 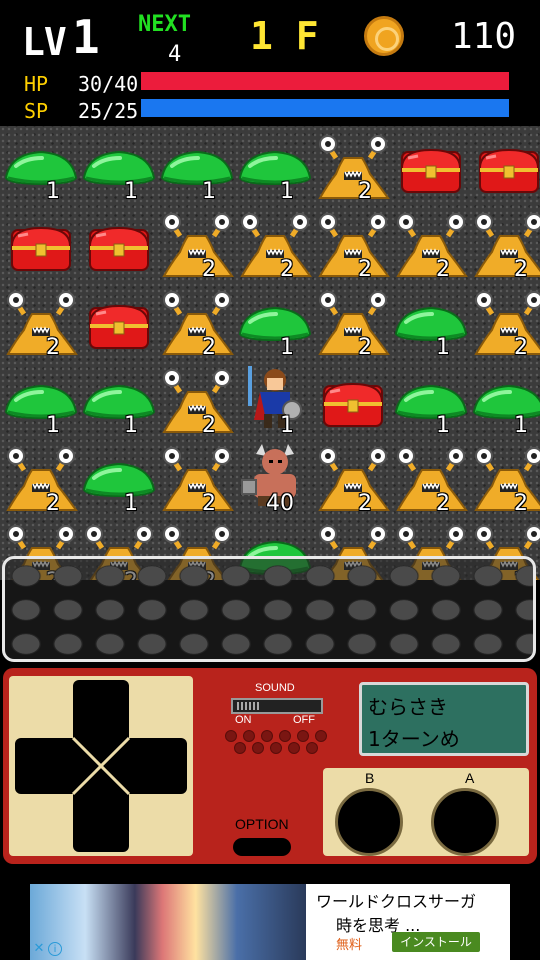 I want to click on next-value: 4, so click(x=175, y=54).